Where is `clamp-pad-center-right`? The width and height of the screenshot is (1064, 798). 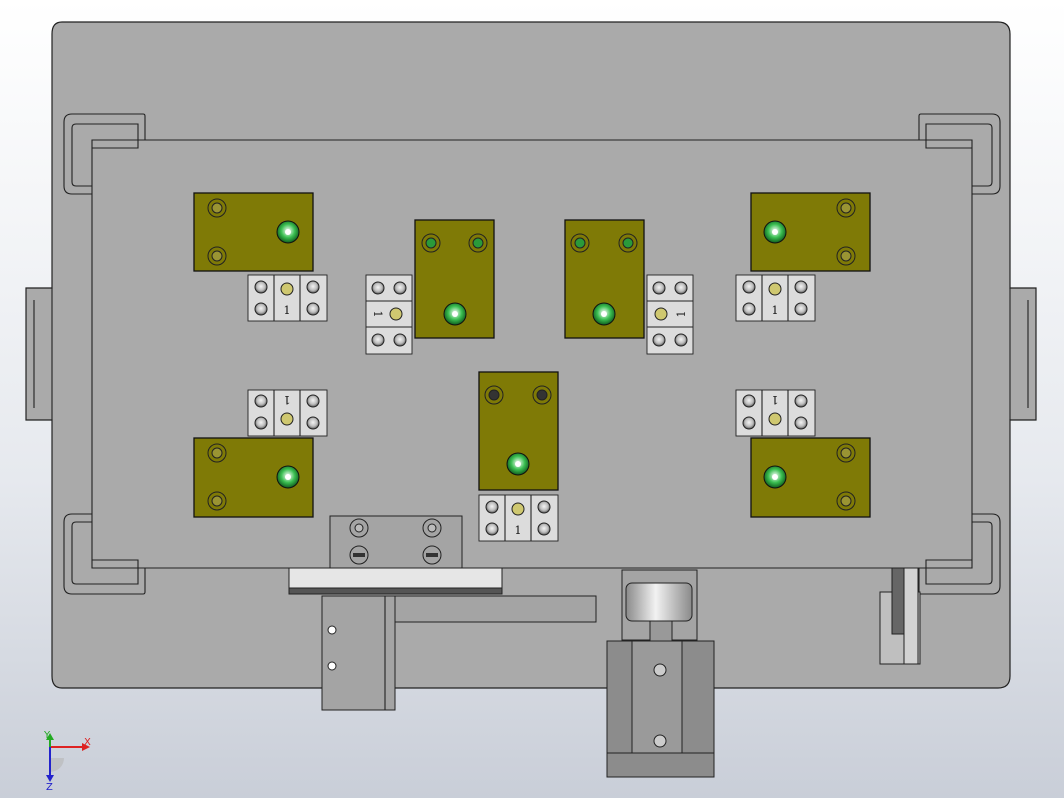
clamp-pad-center-right is located at coordinates (604, 279).